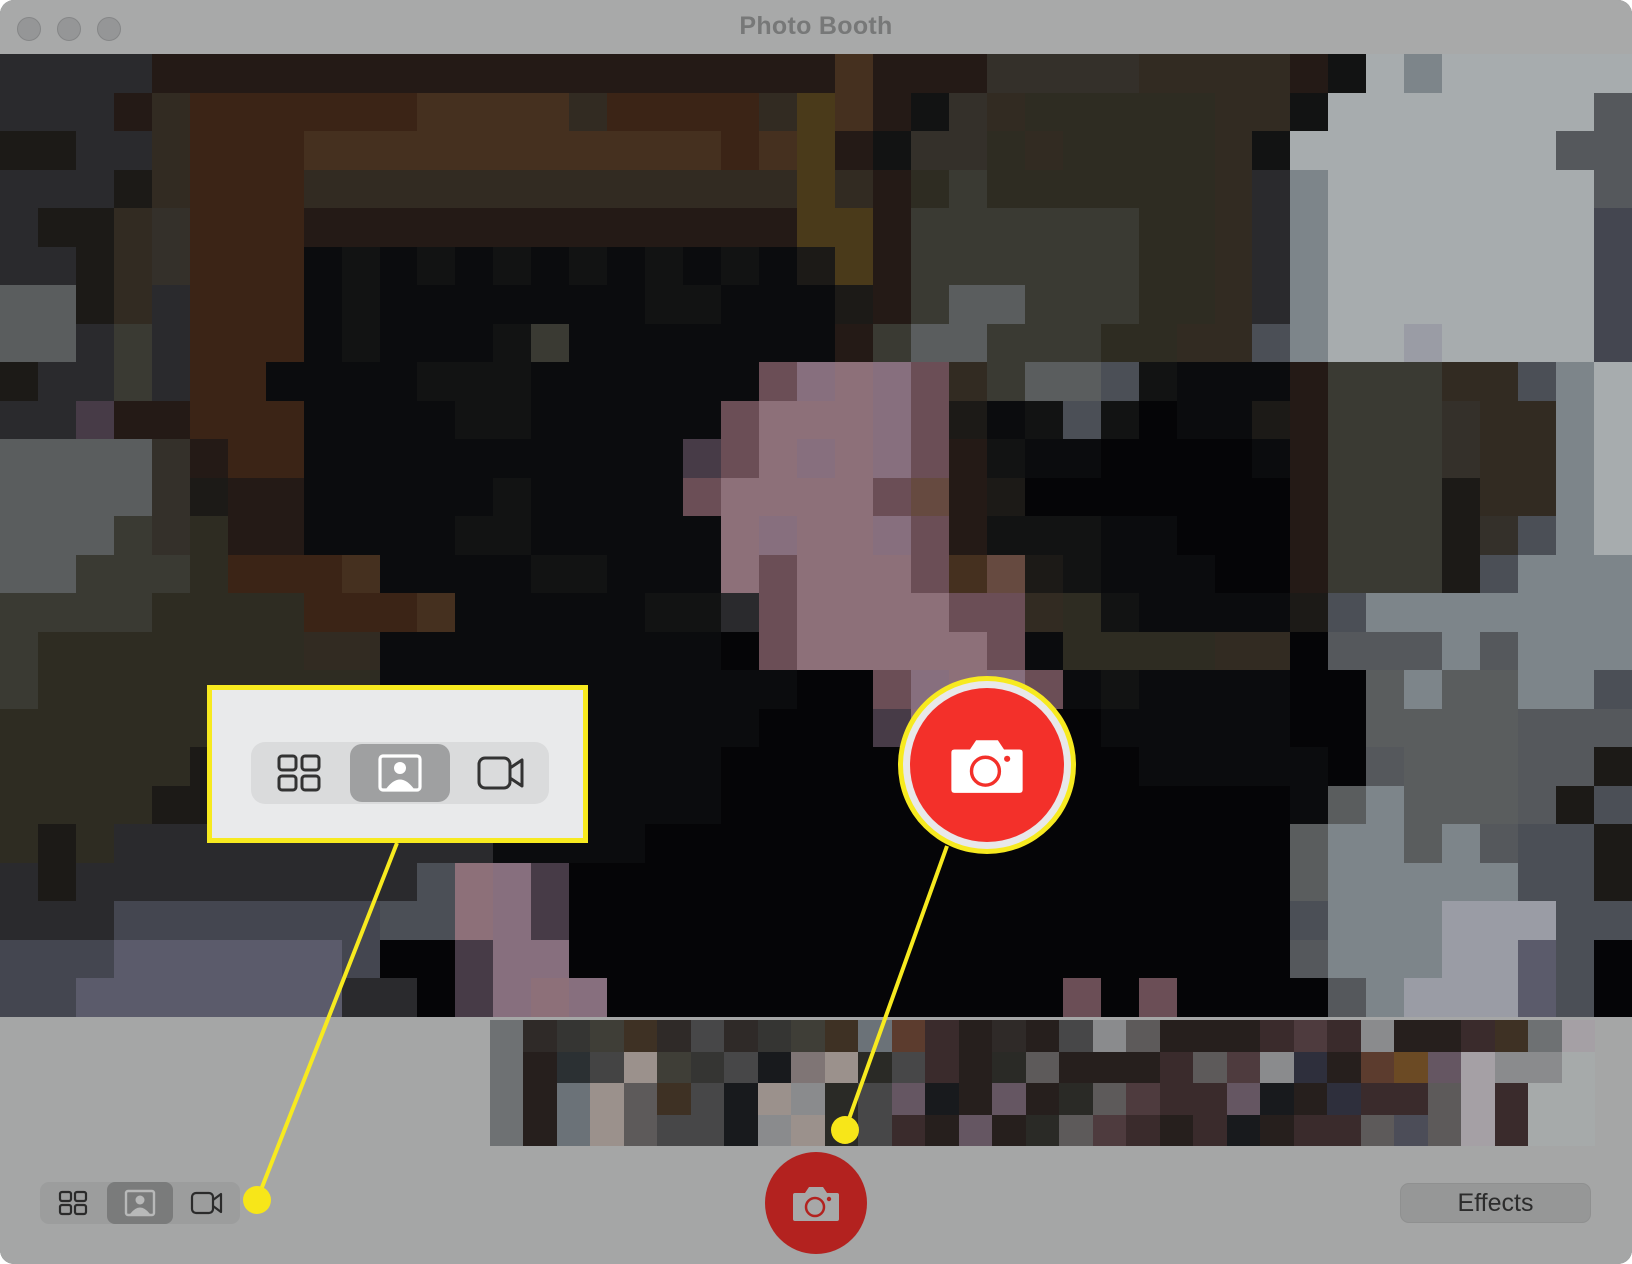 The height and width of the screenshot is (1264, 1632). Describe the element at coordinates (1495, 1203) in the screenshot. I see `effects-button: Effects` at that location.